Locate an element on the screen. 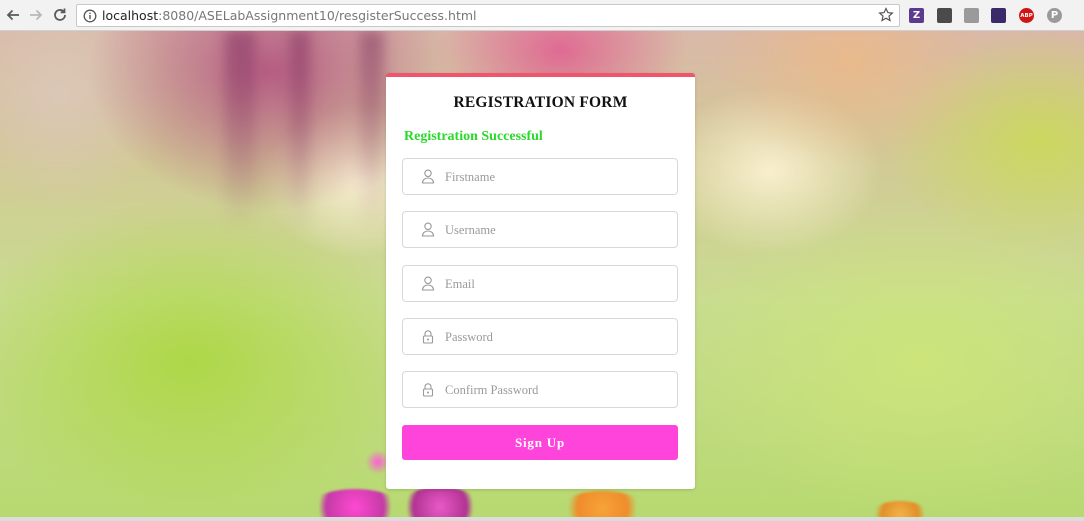 The width and height of the screenshot is (1084, 521). confirm-password-field is located at coordinates (540, 389).